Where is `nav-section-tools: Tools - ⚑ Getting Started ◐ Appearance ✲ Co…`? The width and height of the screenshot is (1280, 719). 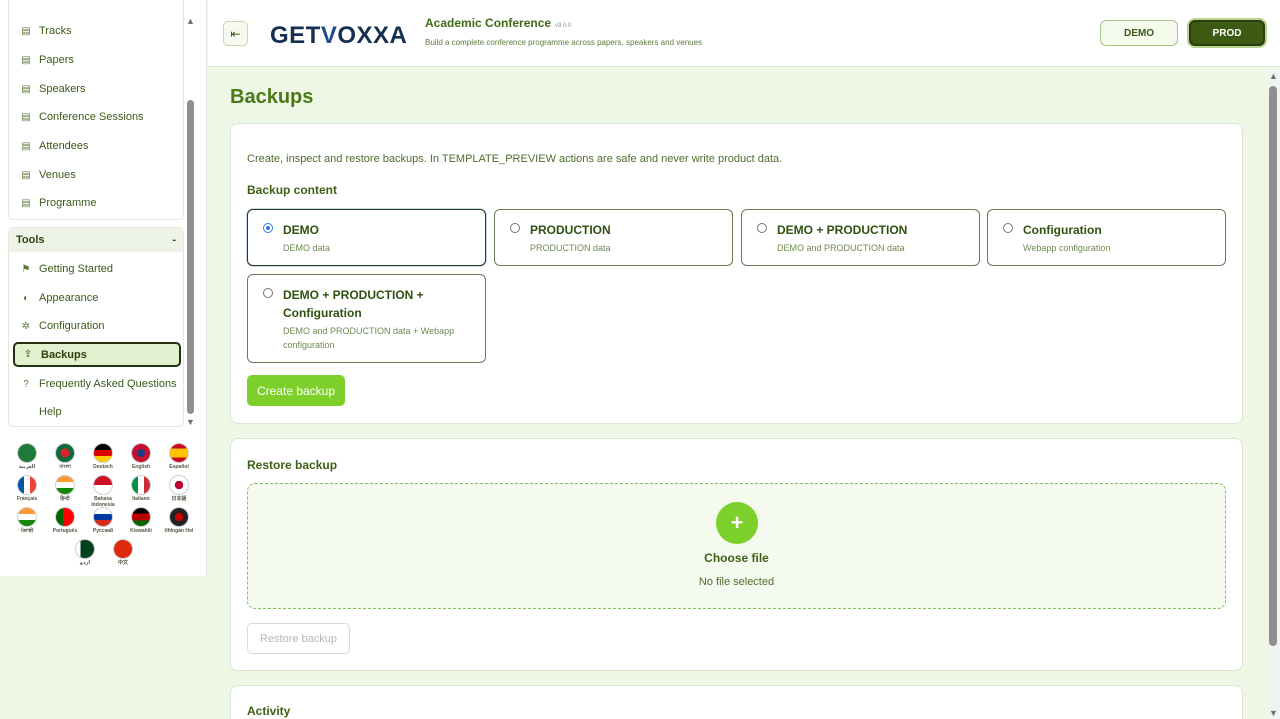 nav-section-tools: Tools - ⚑ Getting Started ◐ Appearance ✲ Co… is located at coordinates (96, 327).